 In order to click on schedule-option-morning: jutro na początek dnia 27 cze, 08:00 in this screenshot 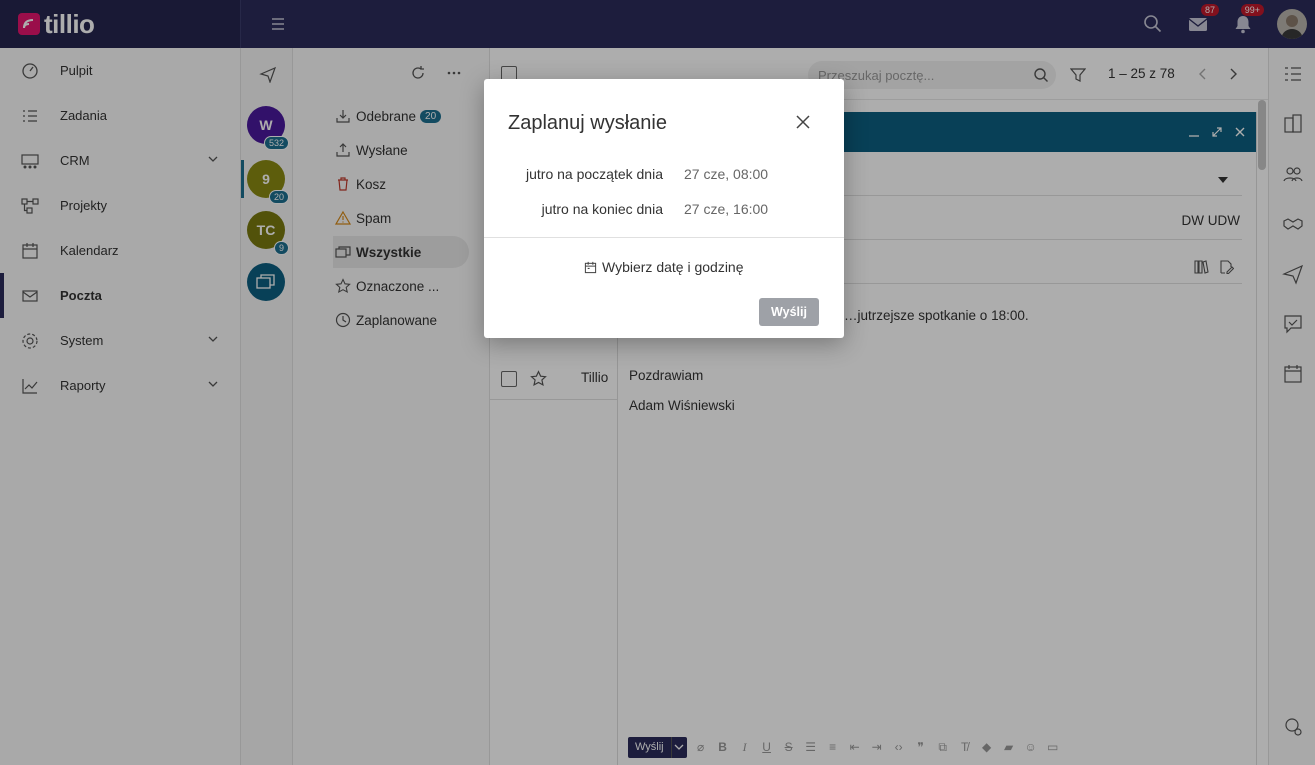, I will do `click(664, 174)`.